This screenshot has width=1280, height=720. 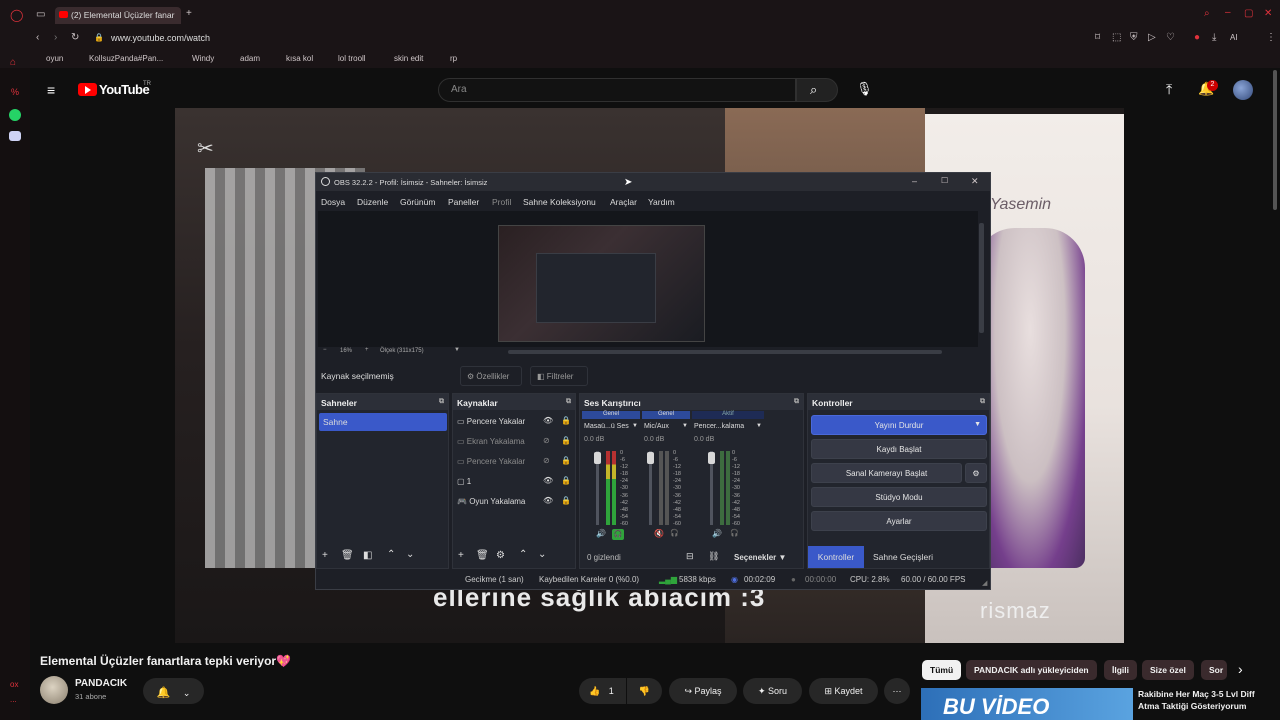 What do you see at coordinates (760, 557) in the screenshot?
I see `options-dropdown: Seçenekler ▼` at bounding box center [760, 557].